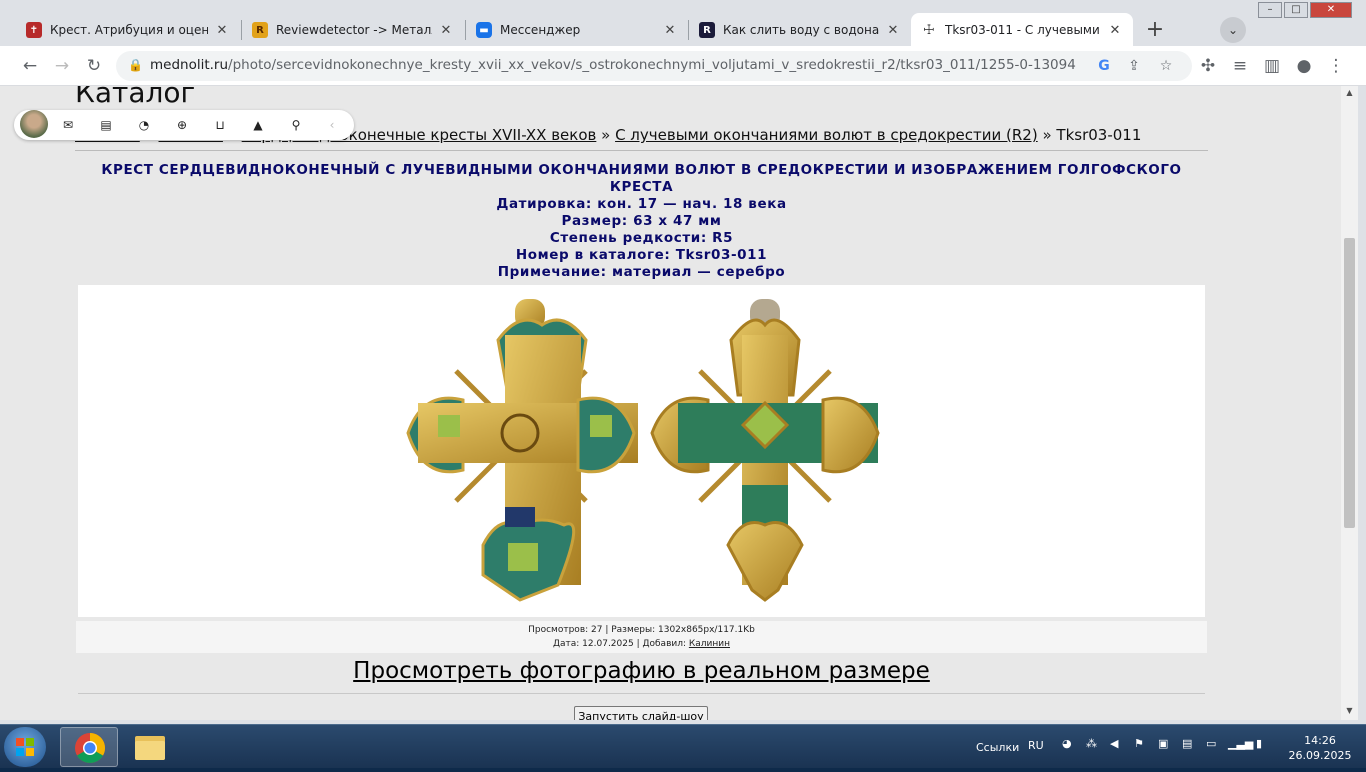 The height and width of the screenshot is (772, 1366). I want to click on item-catalog-number: Номер в каталоге: Tksr03-011, so click(641, 255).